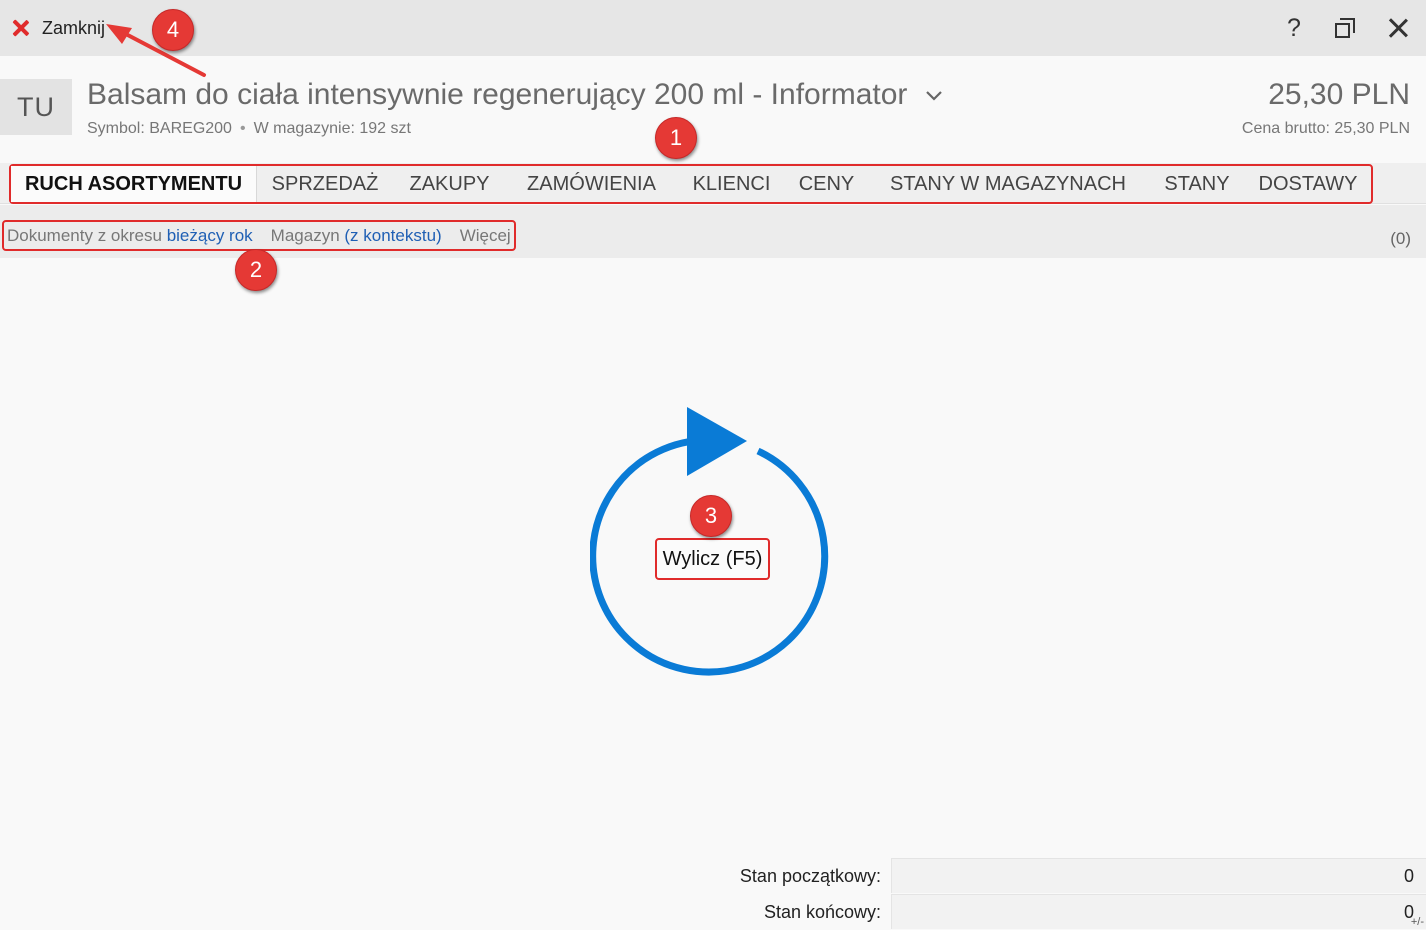 The image size is (1426, 930). What do you see at coordinates (712, 559) in the screenshot?
I see `compute-button: Wylicz (F5)` at bounding box center [712, 559].